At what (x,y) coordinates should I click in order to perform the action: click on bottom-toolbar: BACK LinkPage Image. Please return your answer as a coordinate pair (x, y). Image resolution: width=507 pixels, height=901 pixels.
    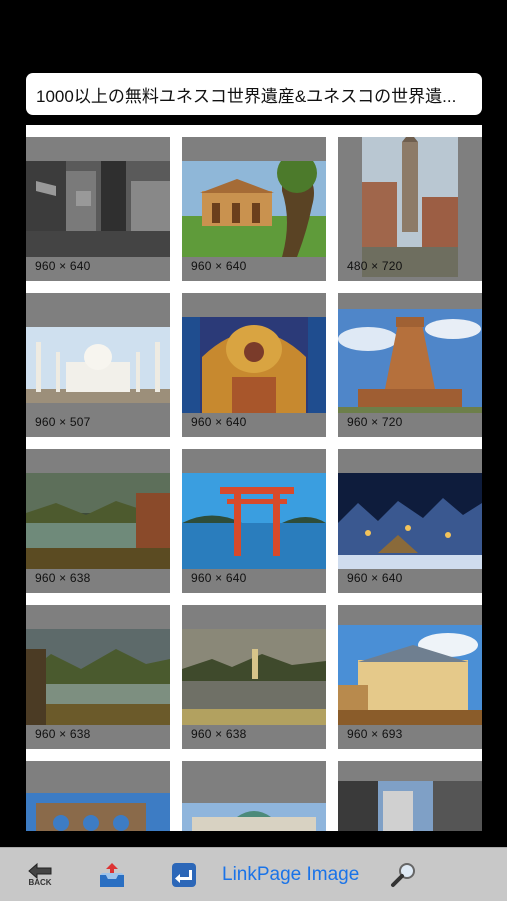
    Looking at the image, I should click on (253, 874).